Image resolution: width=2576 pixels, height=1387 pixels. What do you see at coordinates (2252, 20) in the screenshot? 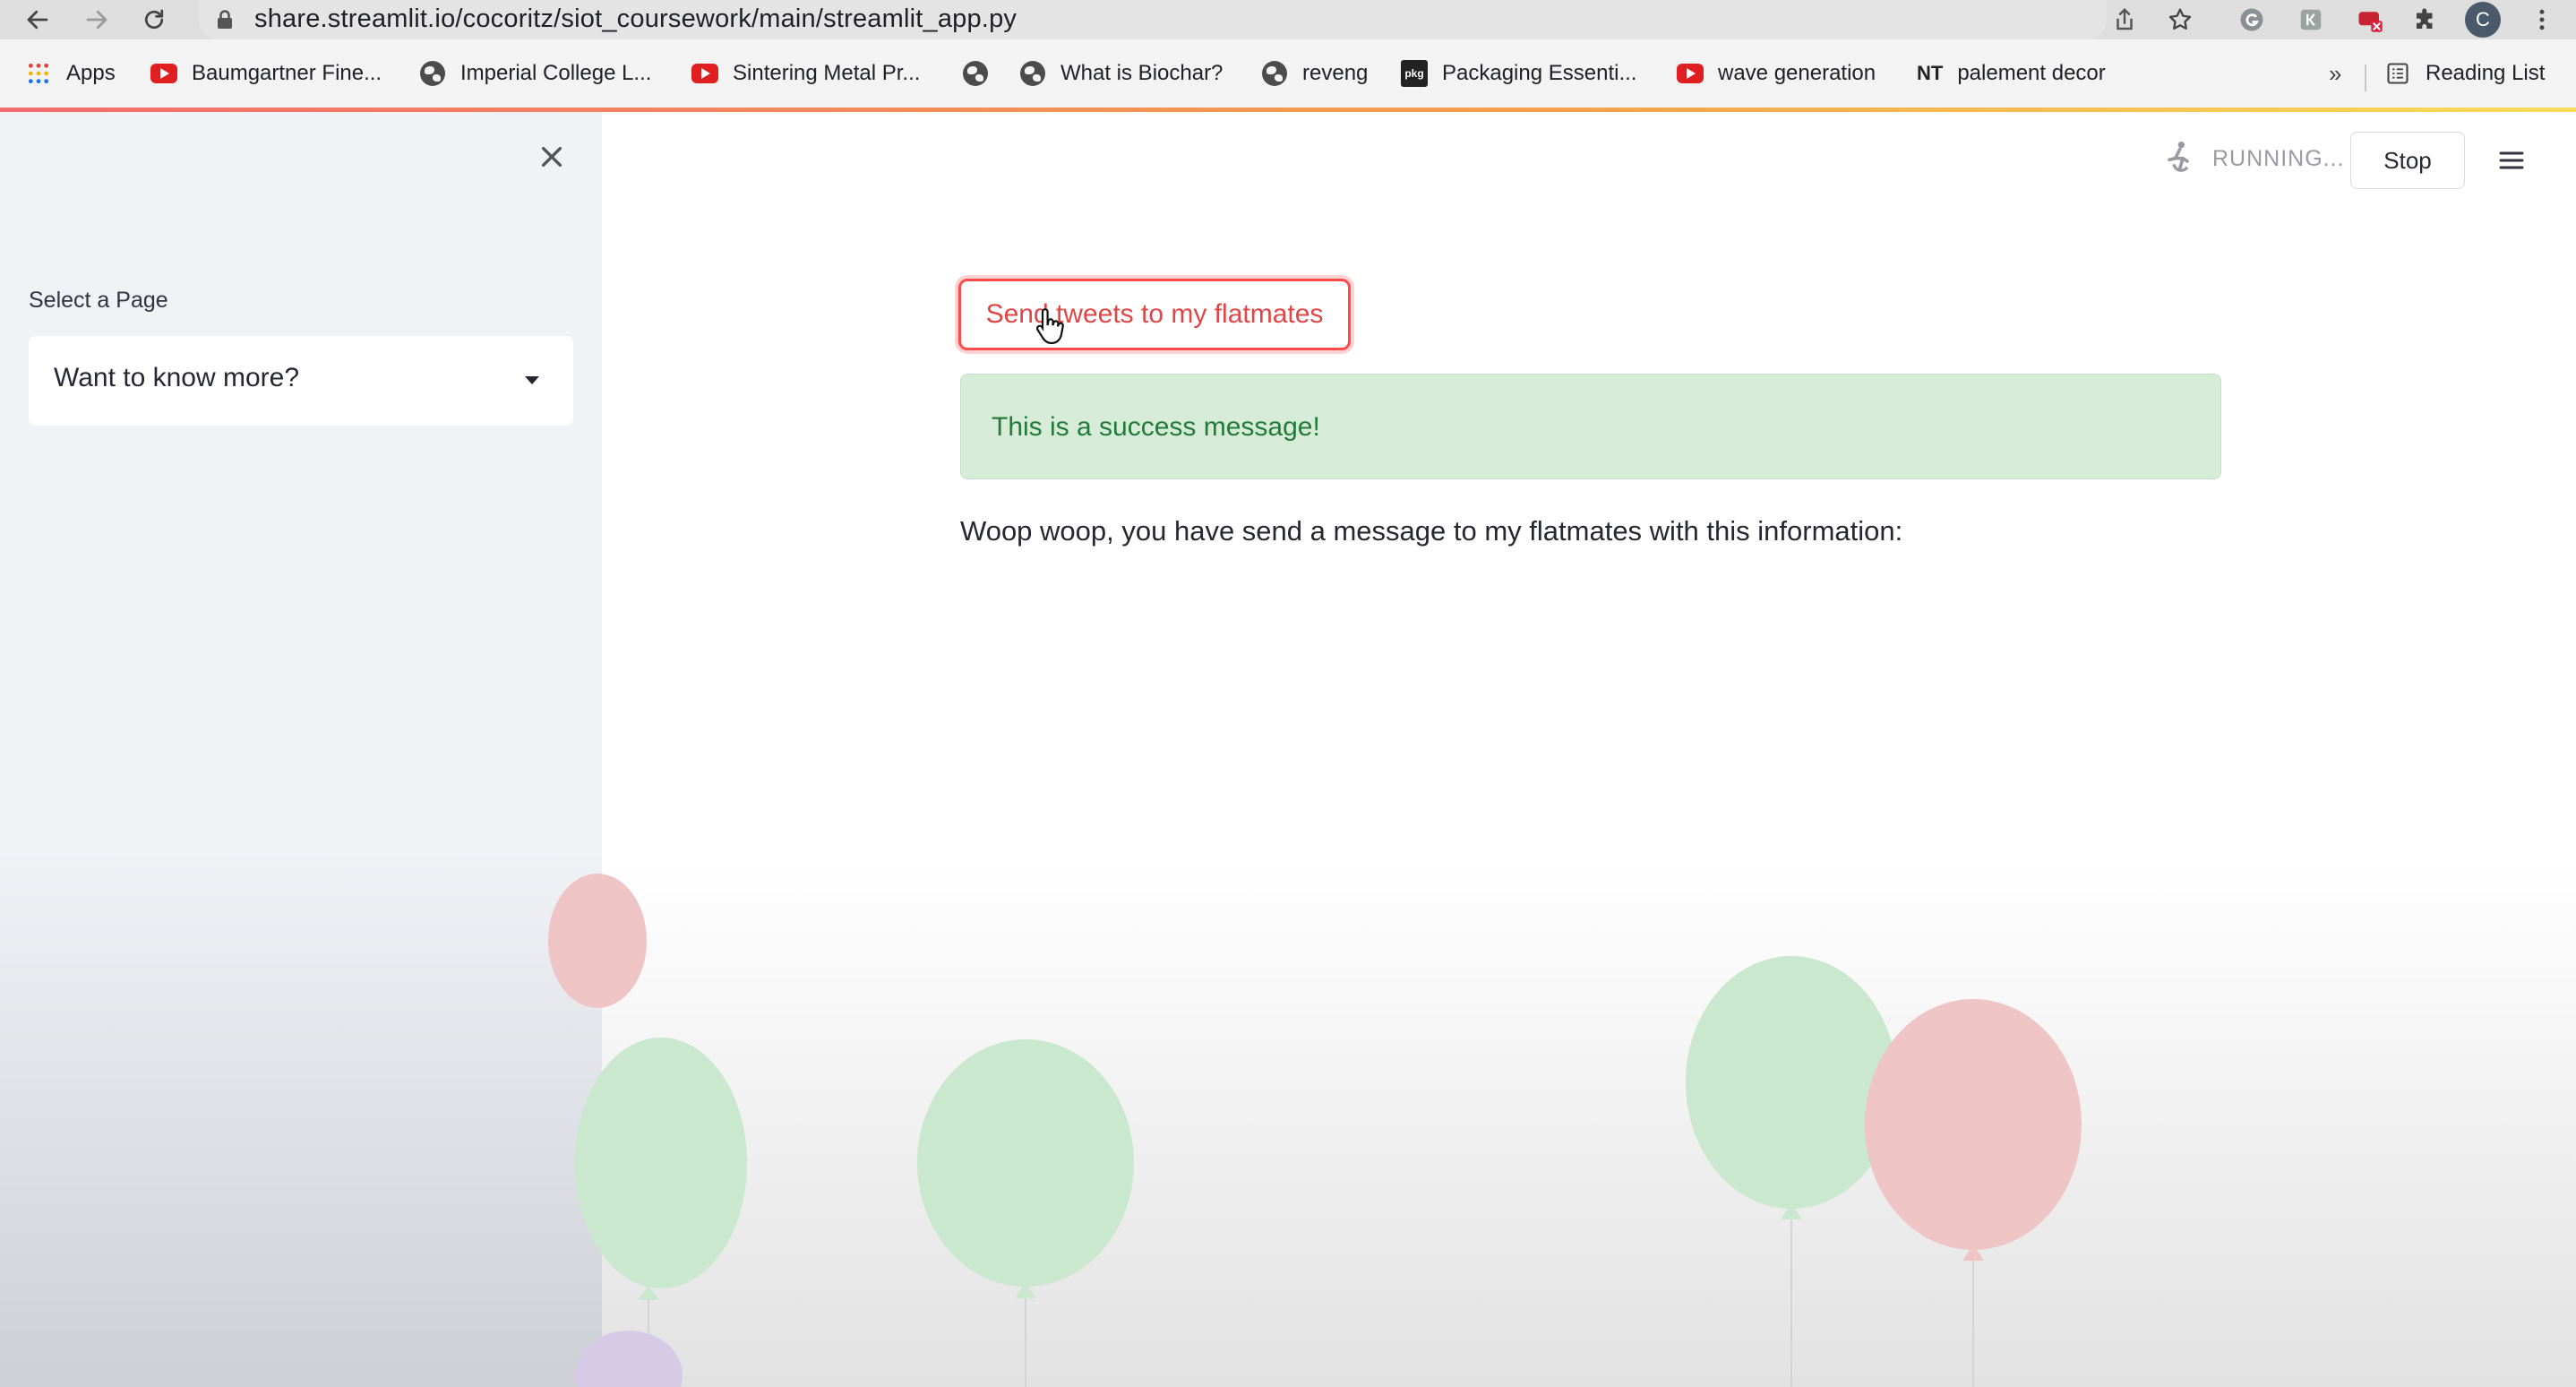
I see `grammarly-extension-icon` at bounding box center [2252, 20].